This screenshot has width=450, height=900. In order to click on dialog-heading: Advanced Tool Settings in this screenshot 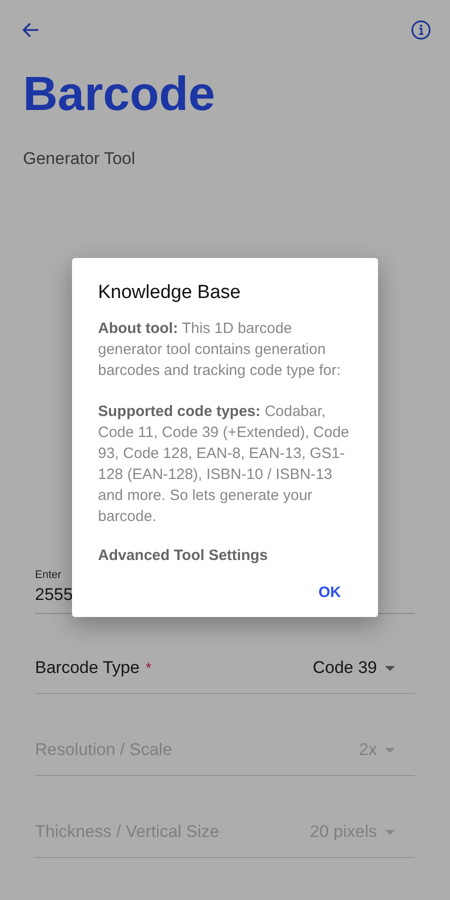, I will do `click(183, 555)`.